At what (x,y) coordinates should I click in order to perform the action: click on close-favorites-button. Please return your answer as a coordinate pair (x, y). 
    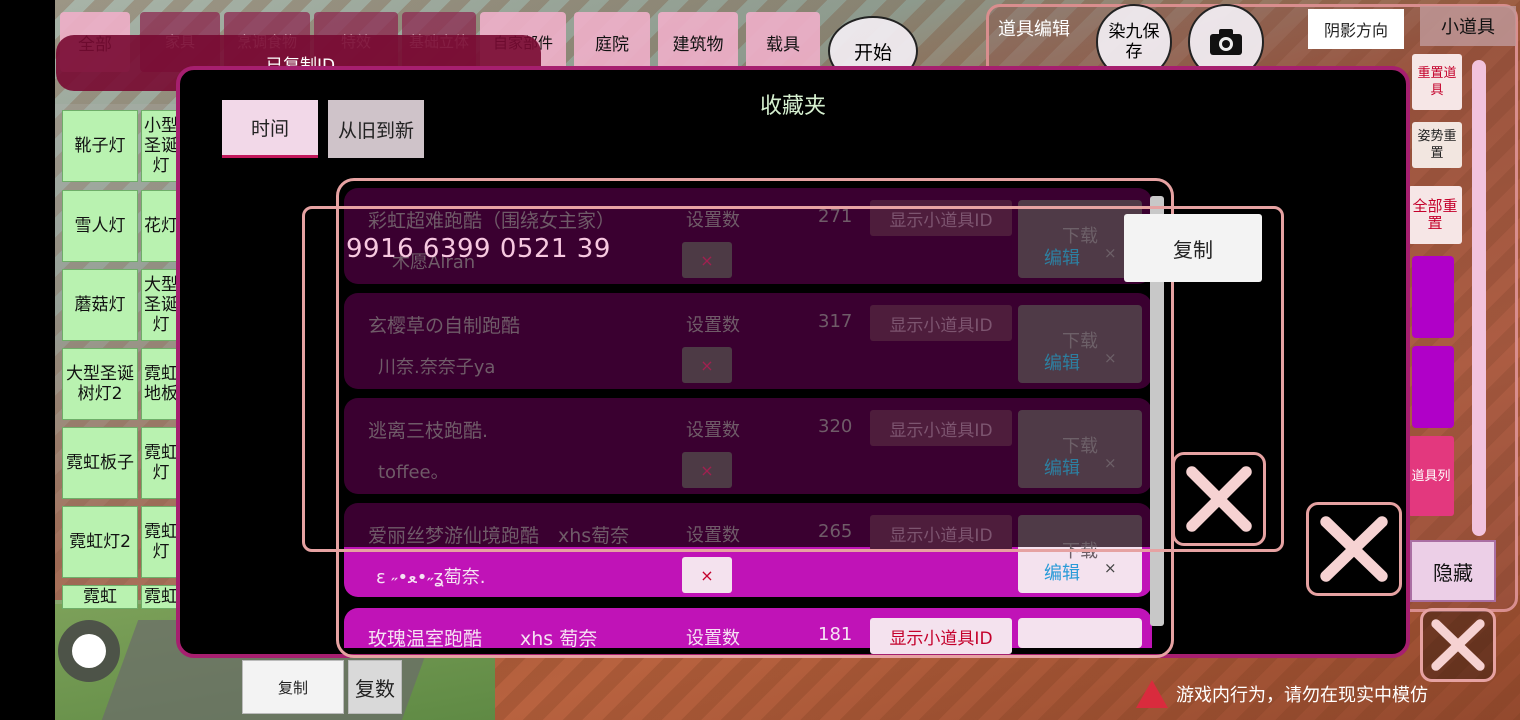
    Looking at the image, I should click on (1354, 549).